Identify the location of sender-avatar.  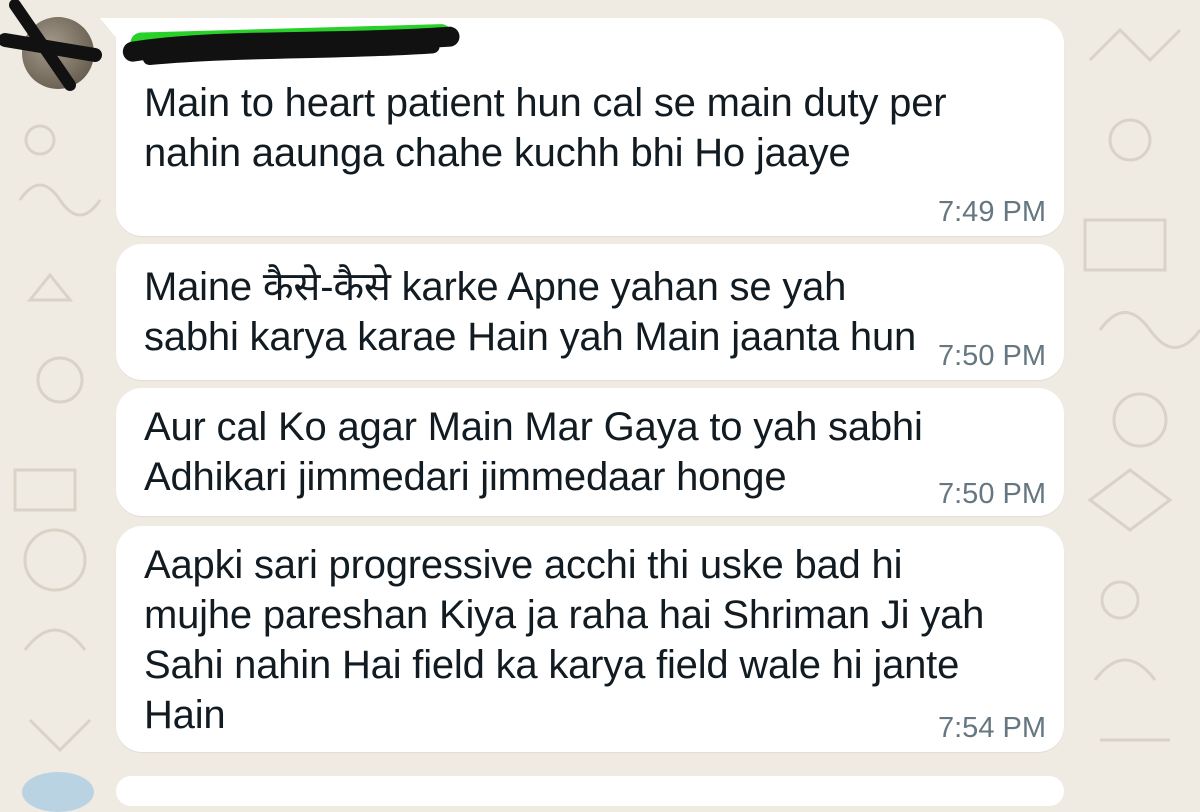
(58, 792).